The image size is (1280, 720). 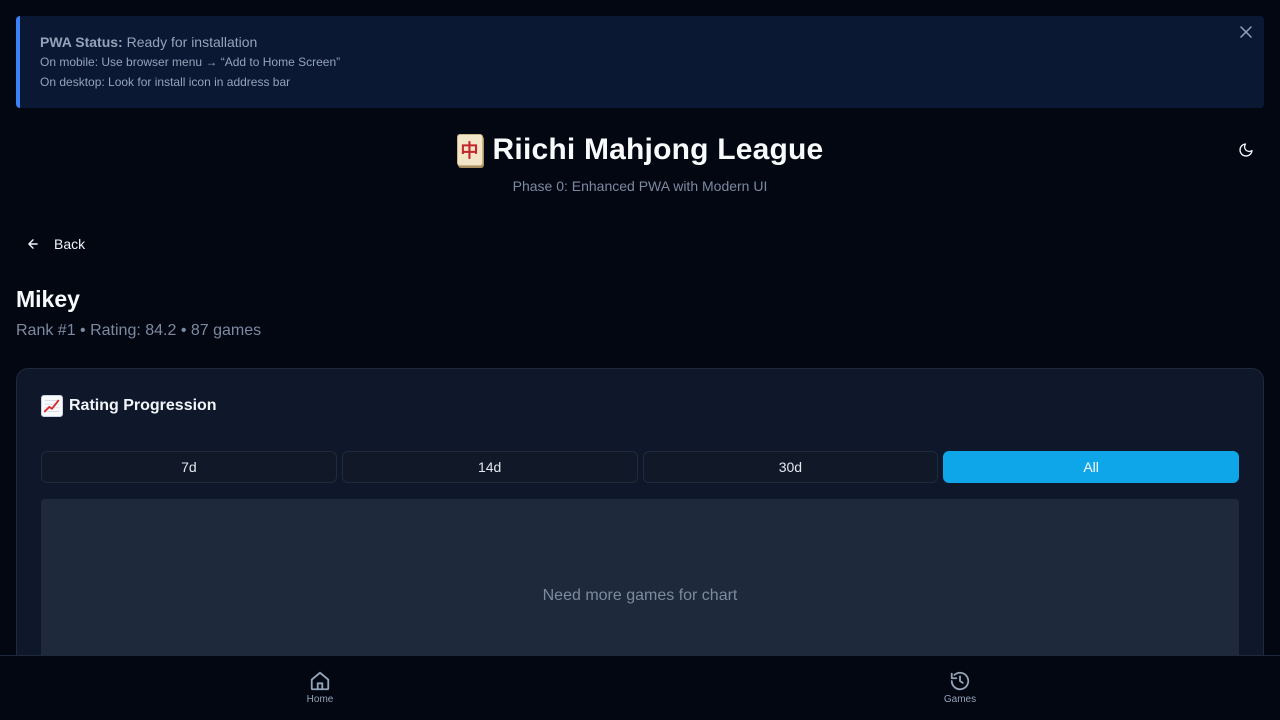 What do you see at coordinates (640, 595) in the screenshot?
I see `chart-empty-message: Need more games for chart` at bounding box center [640, 595].